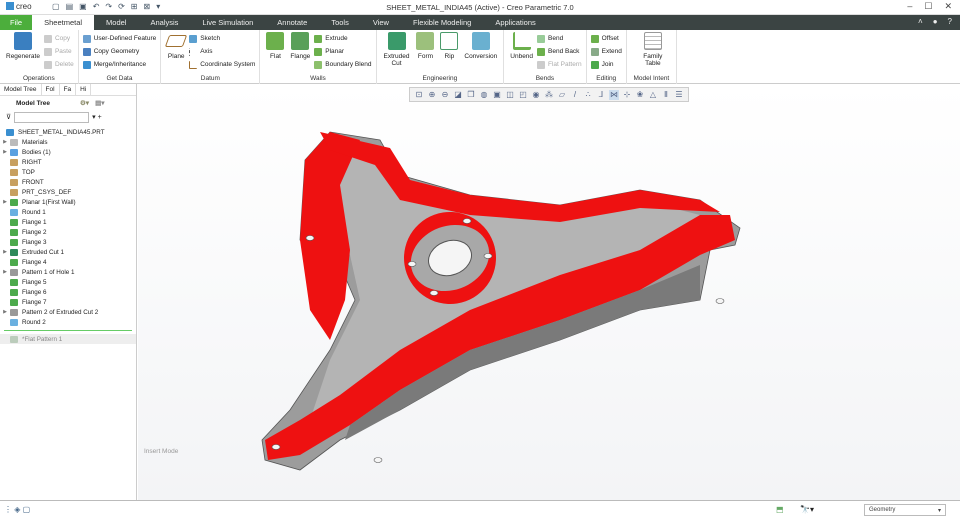 The image size is (960, 519). I want to click on help-icon: ?, so click(950, 21).